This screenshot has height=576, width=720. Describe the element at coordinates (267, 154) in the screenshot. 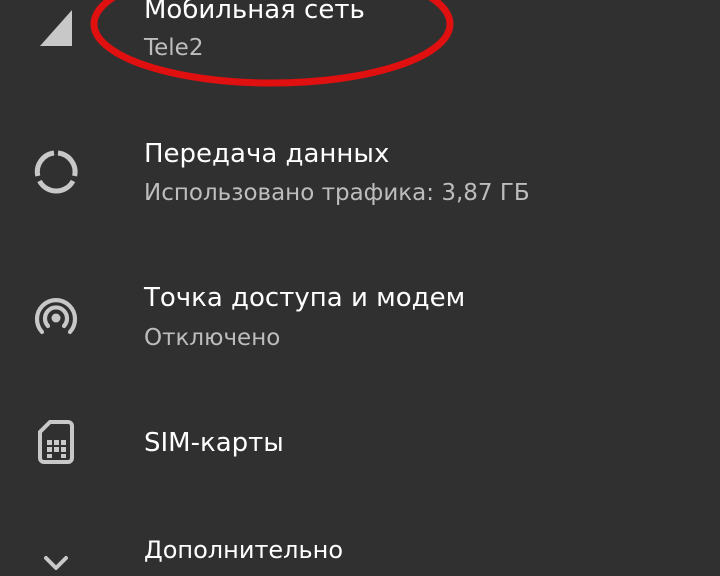

I see `settings-item-title: Передача данных` at that location.